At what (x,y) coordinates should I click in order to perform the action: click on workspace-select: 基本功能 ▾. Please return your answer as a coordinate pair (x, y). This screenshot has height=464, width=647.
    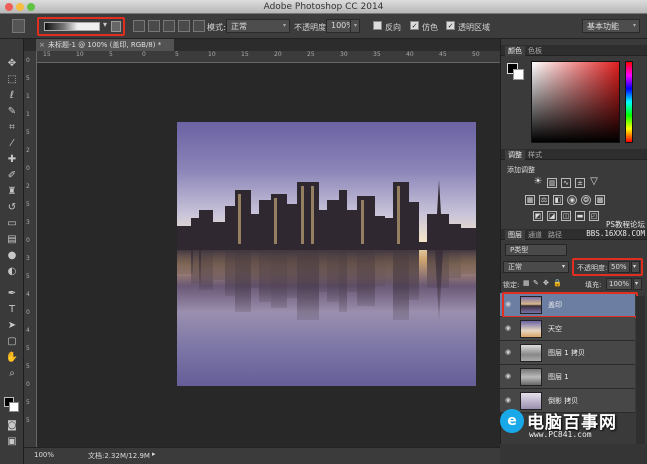
    Looking at the image, I should click on (611, 26).